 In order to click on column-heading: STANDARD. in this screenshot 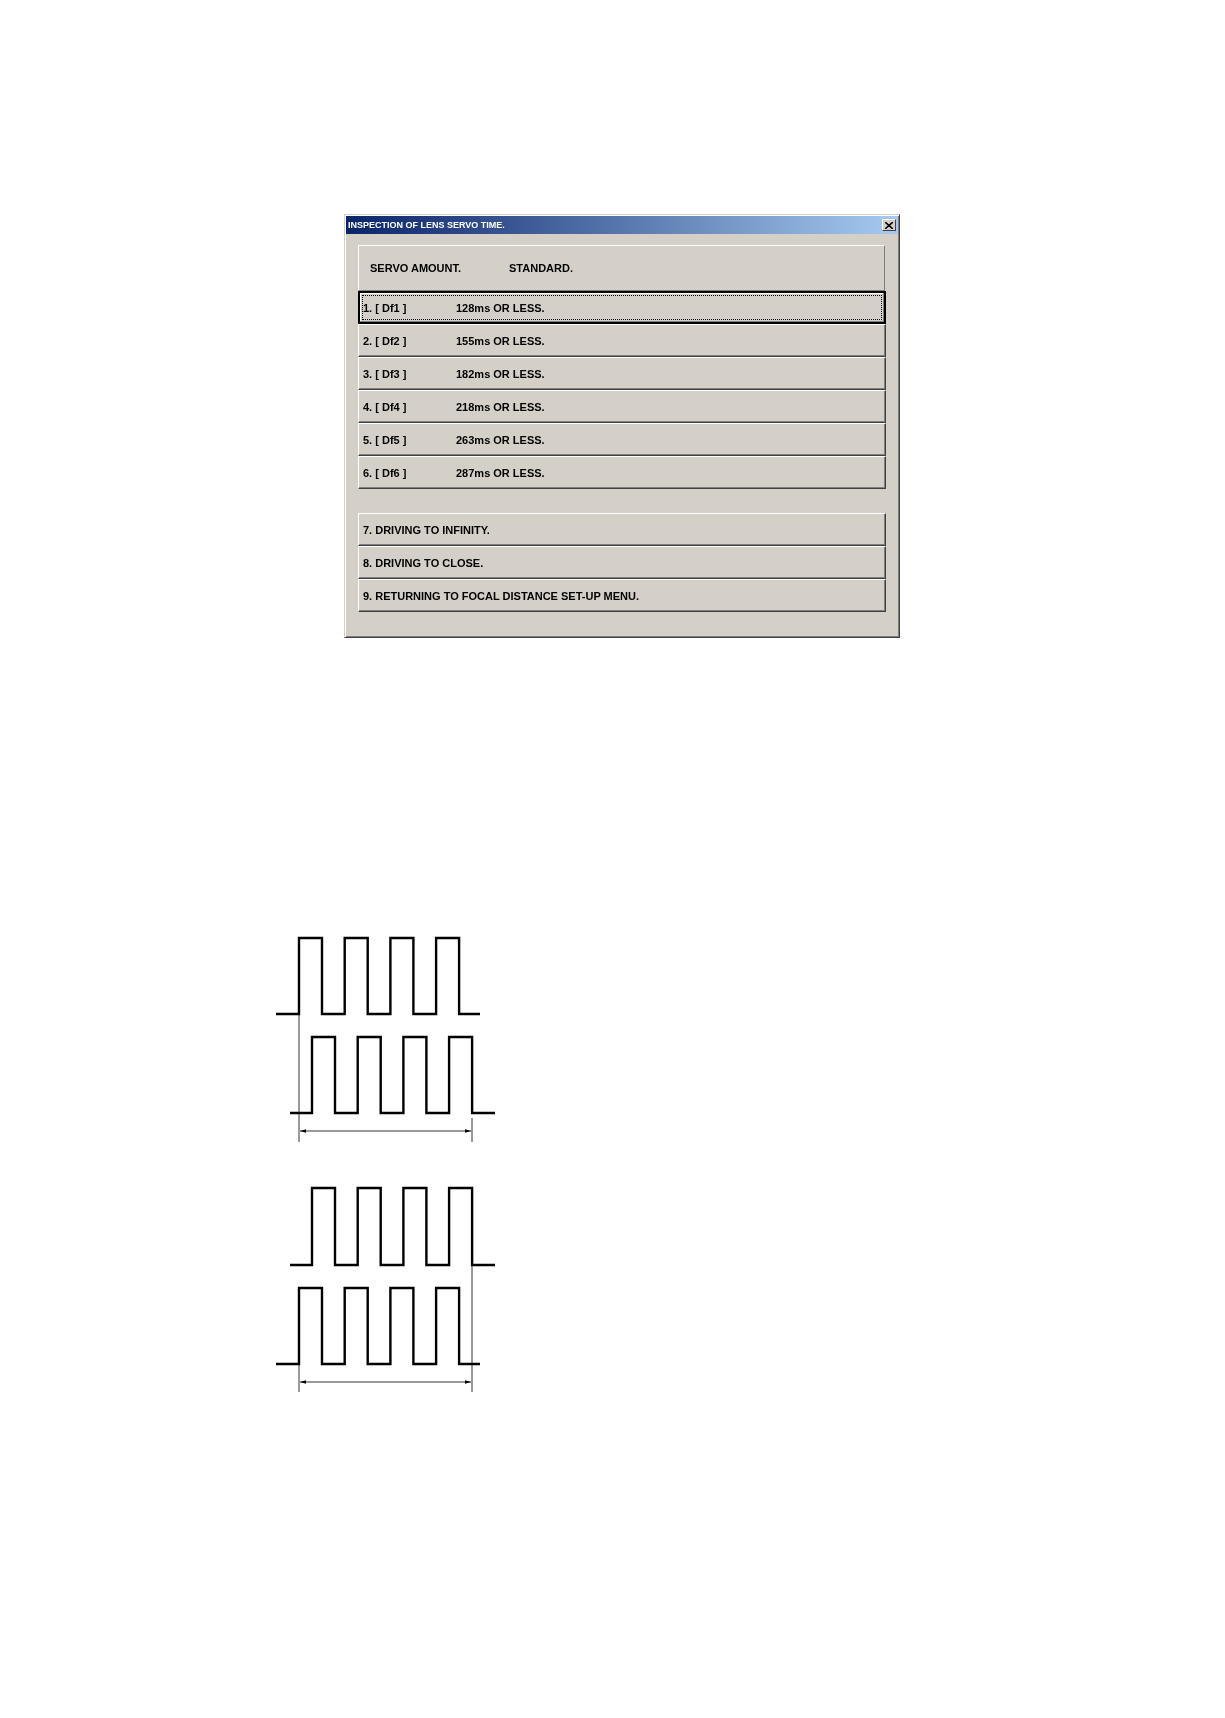, I will do `click(541, 268)`.